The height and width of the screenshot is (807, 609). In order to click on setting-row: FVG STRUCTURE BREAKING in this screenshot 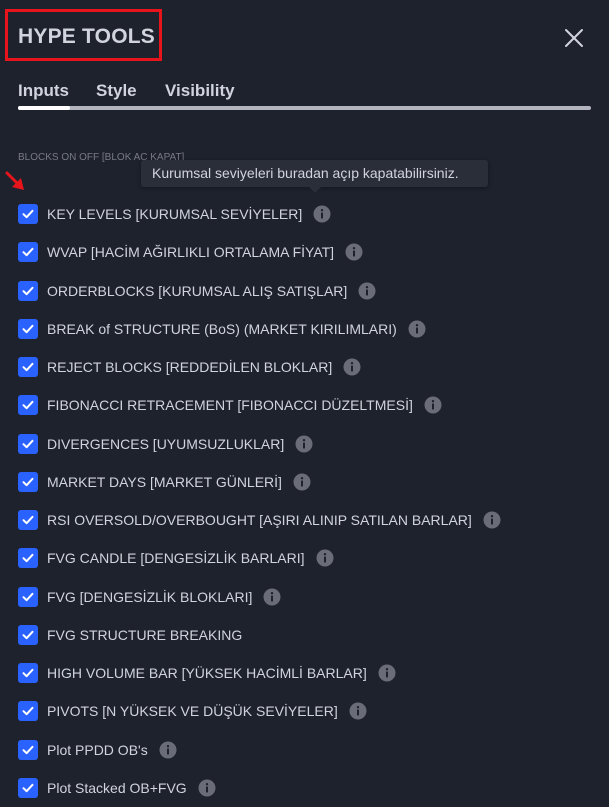, I will do `click(308, 635)`.